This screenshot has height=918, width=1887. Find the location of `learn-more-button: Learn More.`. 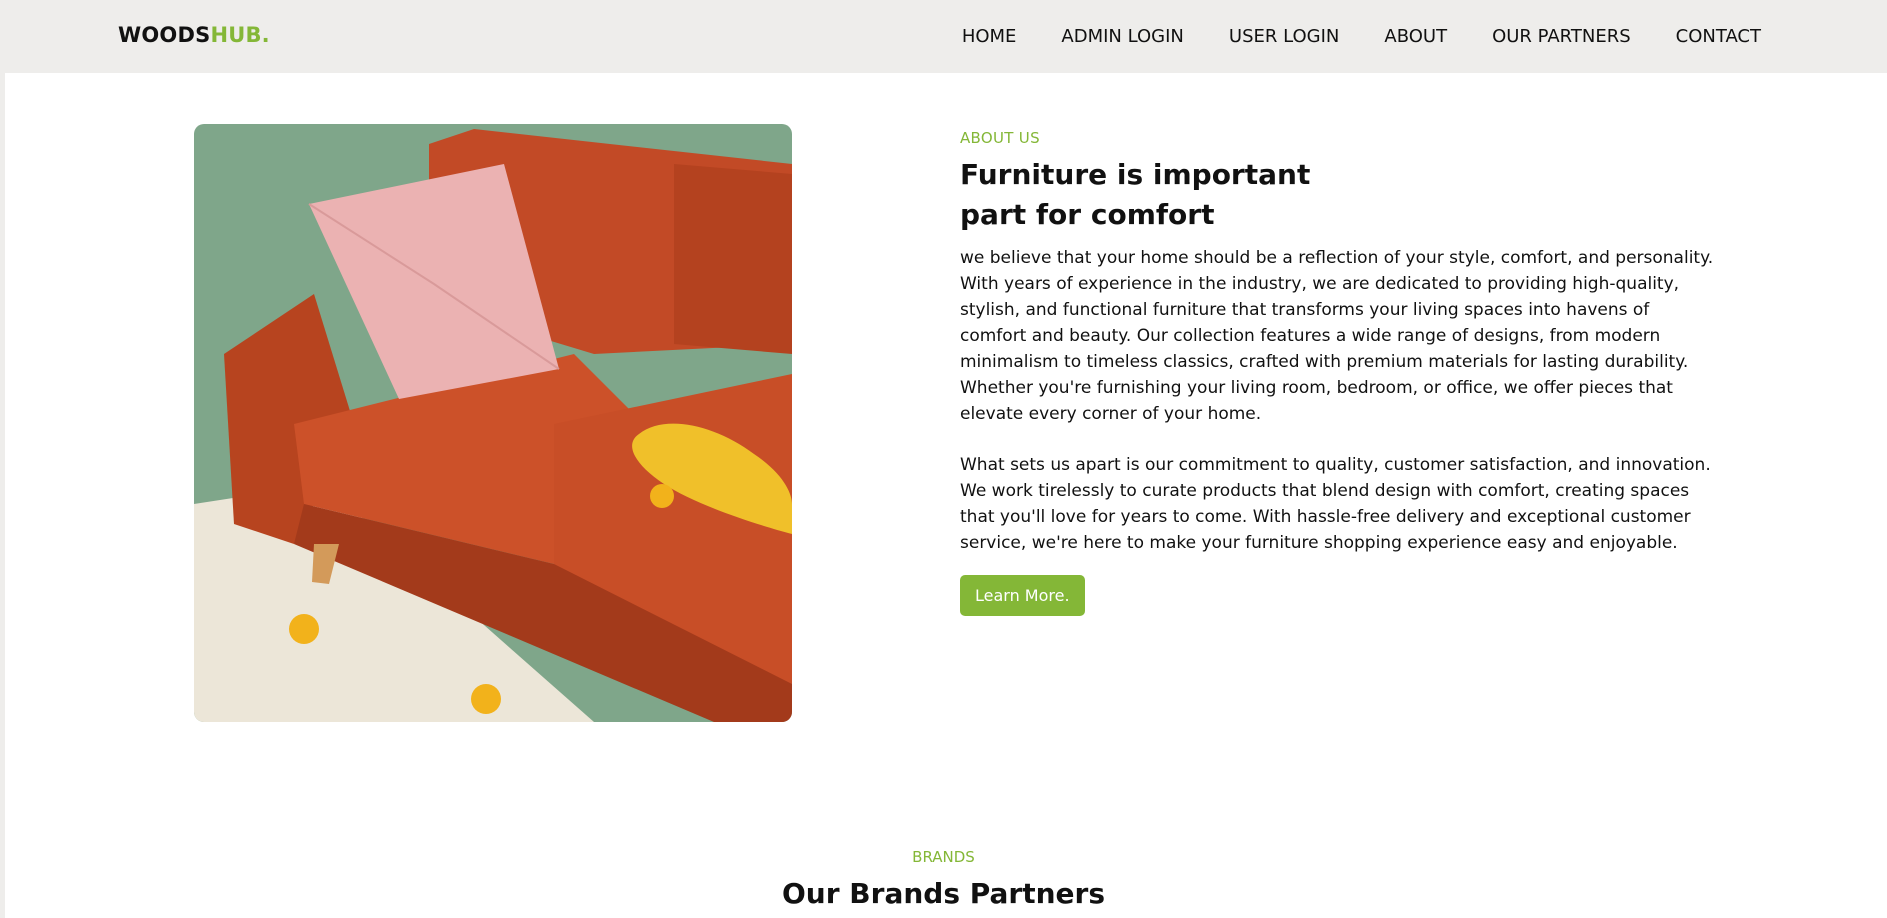

learn-more-button: Learn More. is located at coordinates (1022, 595).